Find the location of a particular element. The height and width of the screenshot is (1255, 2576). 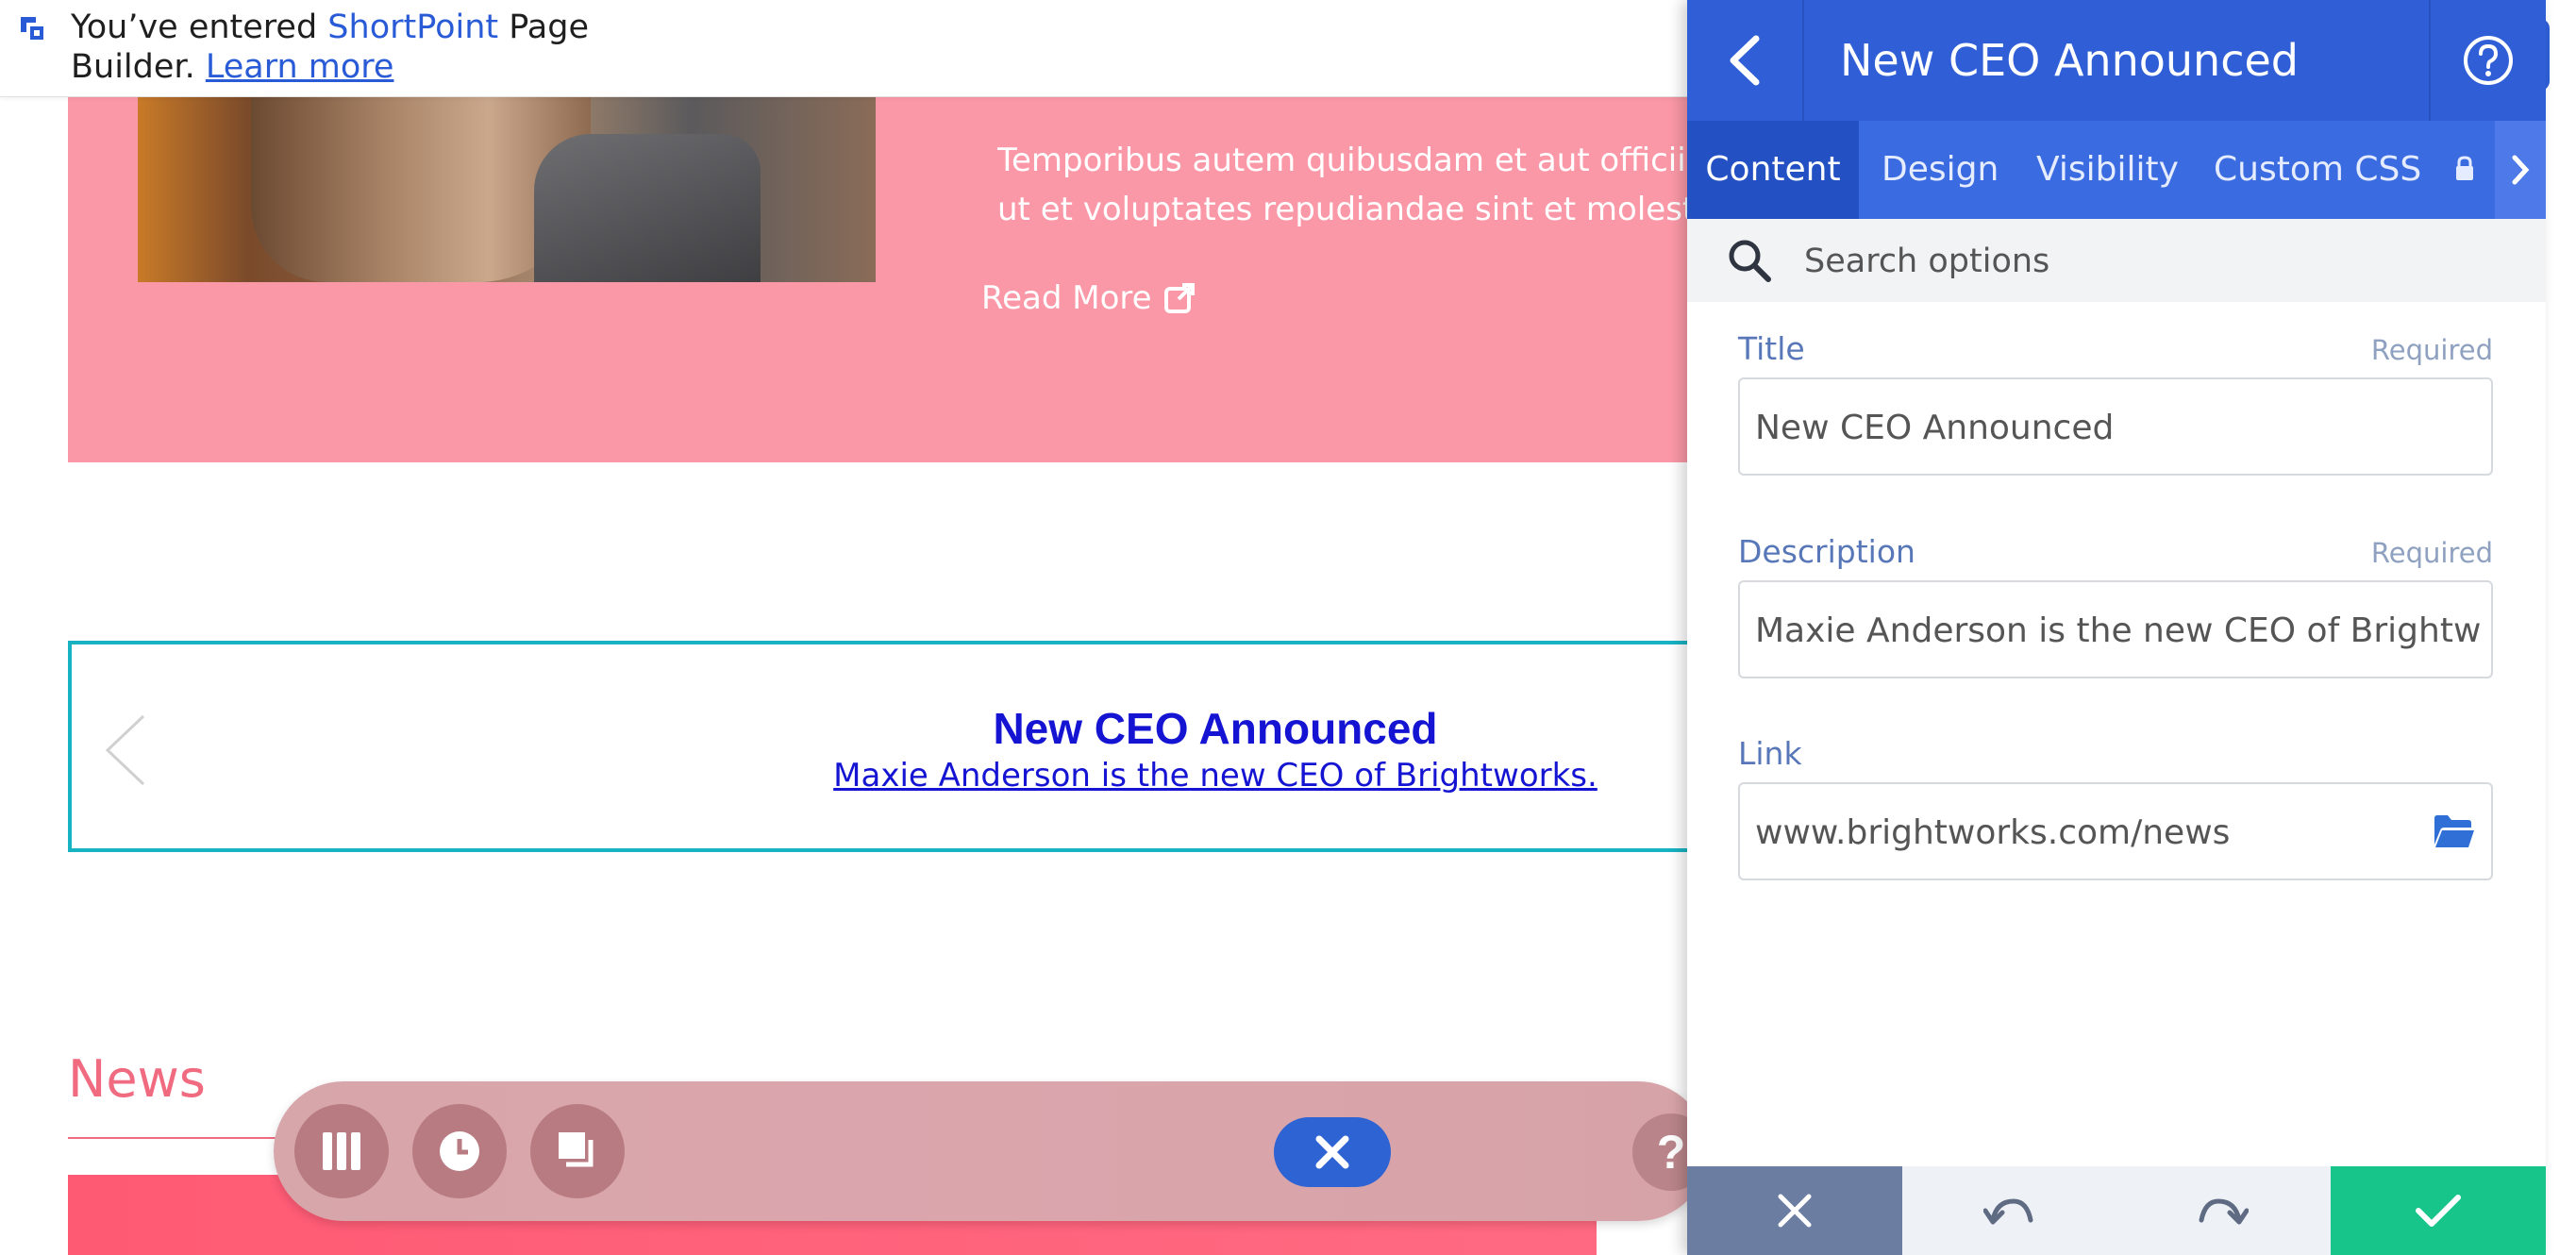

title-input is located at coordinates (2118, 427).